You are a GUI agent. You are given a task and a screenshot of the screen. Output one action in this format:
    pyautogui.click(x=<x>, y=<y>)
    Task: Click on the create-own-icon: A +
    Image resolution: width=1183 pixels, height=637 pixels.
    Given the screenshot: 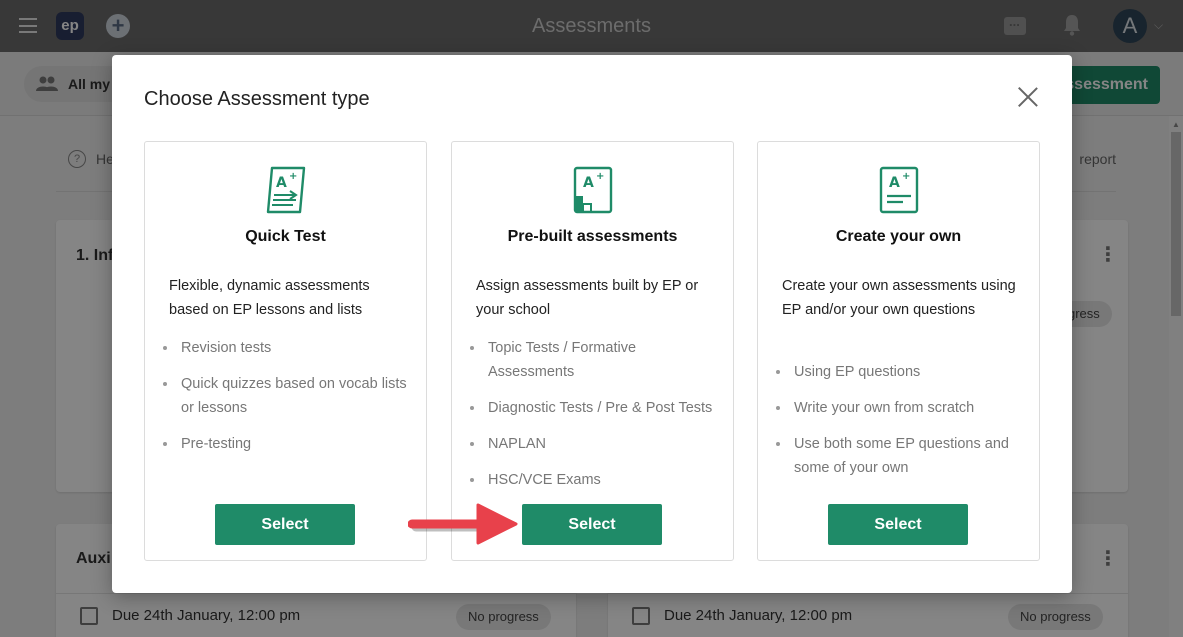 What is the action you would take?
    pyautogui.click(x=898, y=190)
    